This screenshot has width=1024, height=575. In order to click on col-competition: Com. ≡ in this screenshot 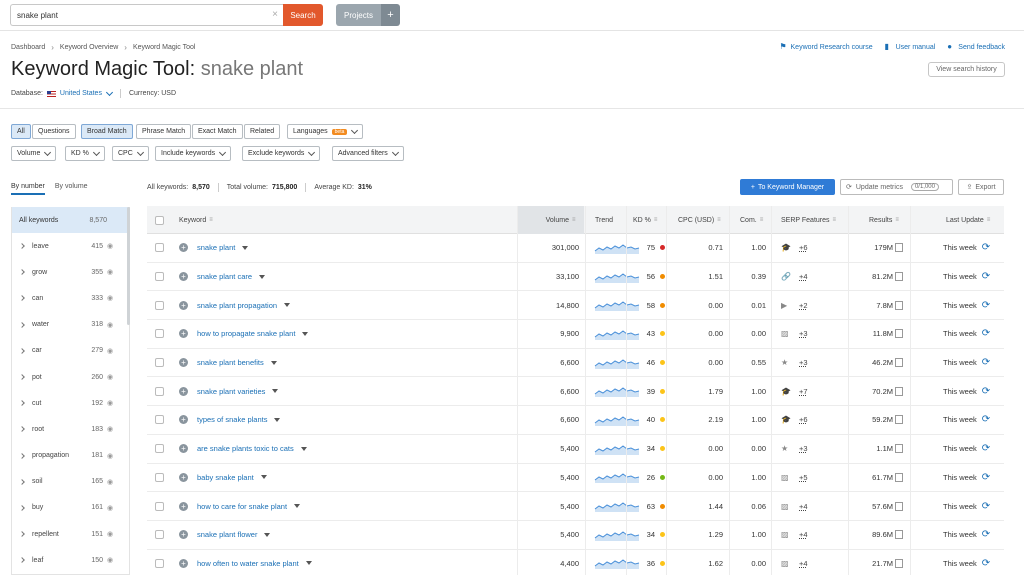, I will do `click(753, 220)`.